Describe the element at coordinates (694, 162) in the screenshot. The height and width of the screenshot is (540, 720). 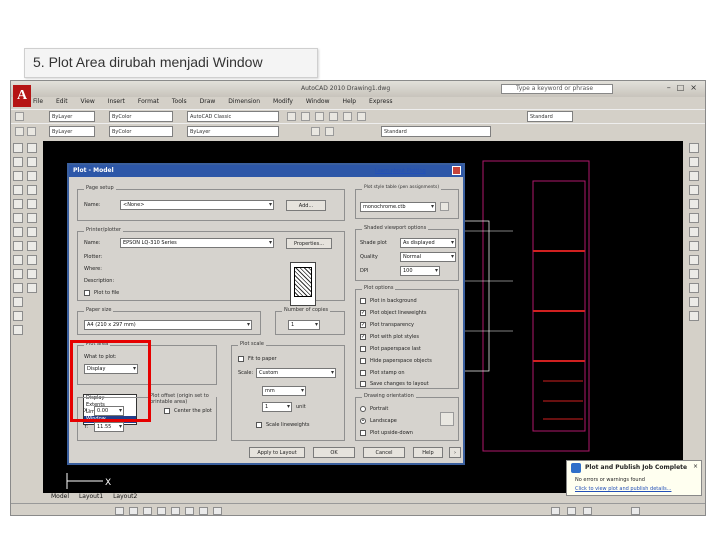
I see `zoom-icon` at that location.